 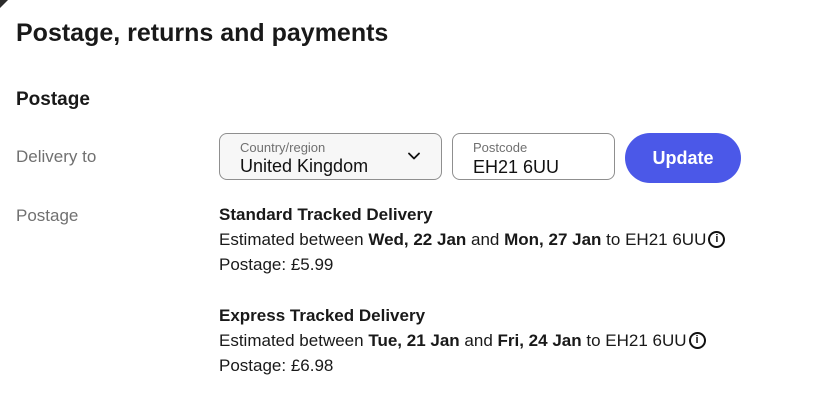 What do you see at coordinates (683, 158) in the screenshot?
I see `update-button: Update` at bounding box center [683, 158].